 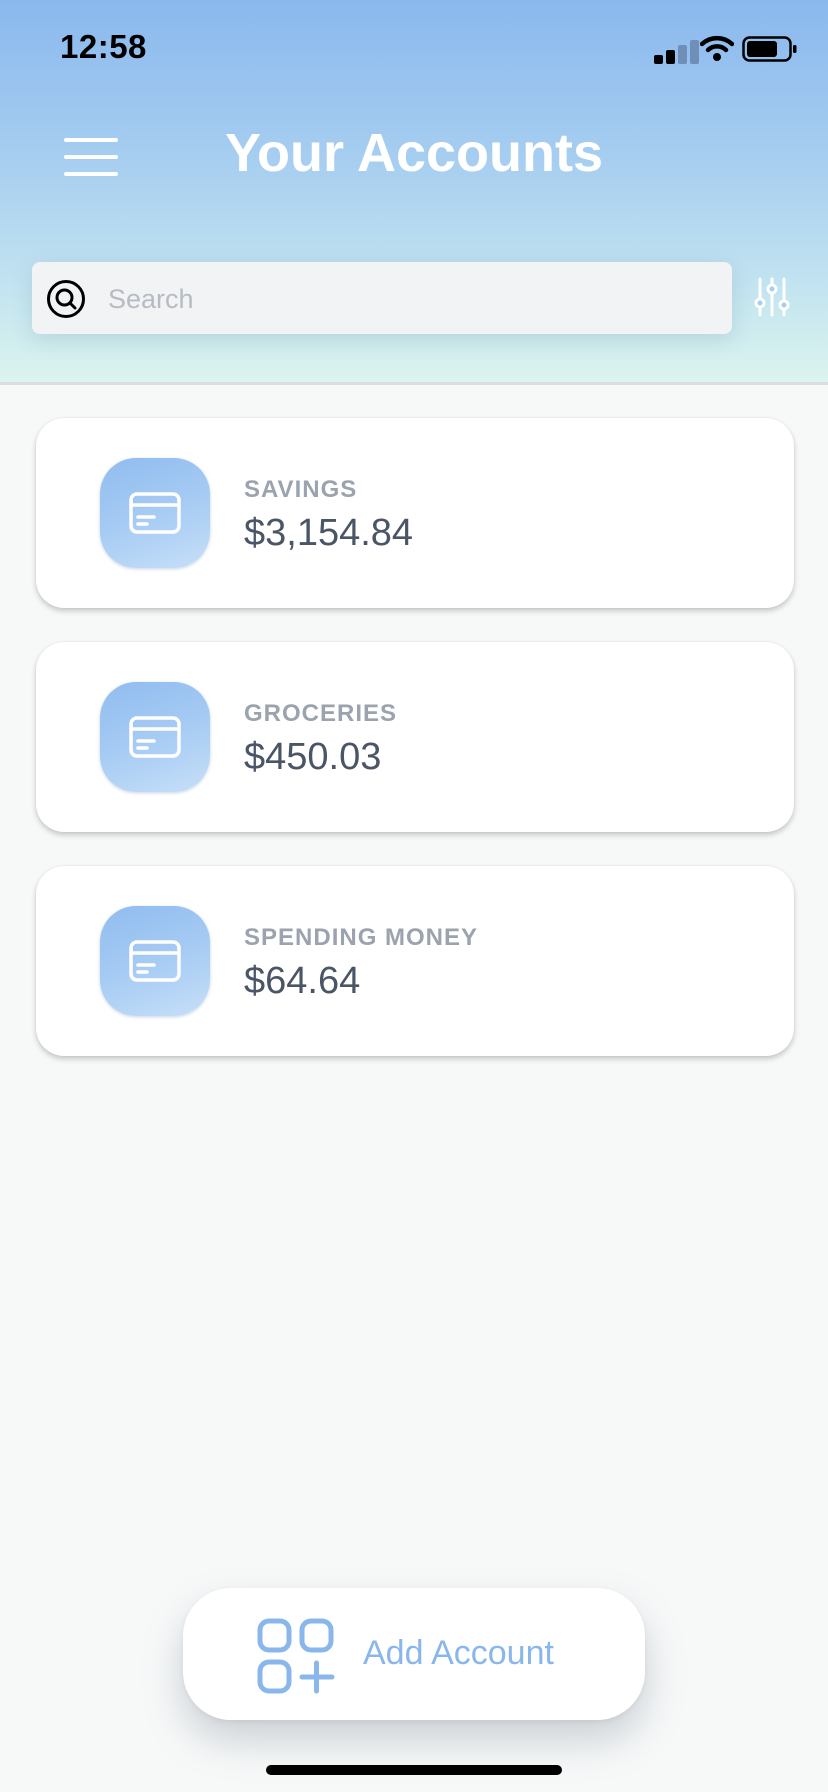 I want to click on account-balance: $64.64, so click(x=302, y=981).